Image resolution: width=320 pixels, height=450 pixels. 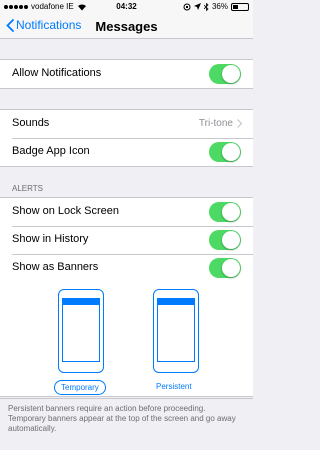 What do you see at coordinates (215, 123) in the screenshot?
I see `sounds-value: Tri-tone` at bounding box center [215, 123].